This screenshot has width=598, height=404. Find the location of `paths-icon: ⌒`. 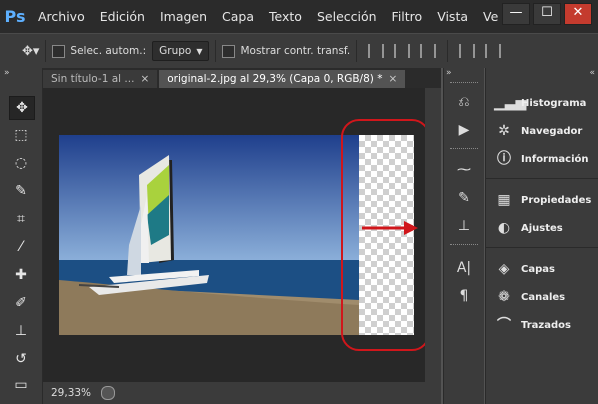

paths-icon: ⌒ is located at coordinates (504, 325).